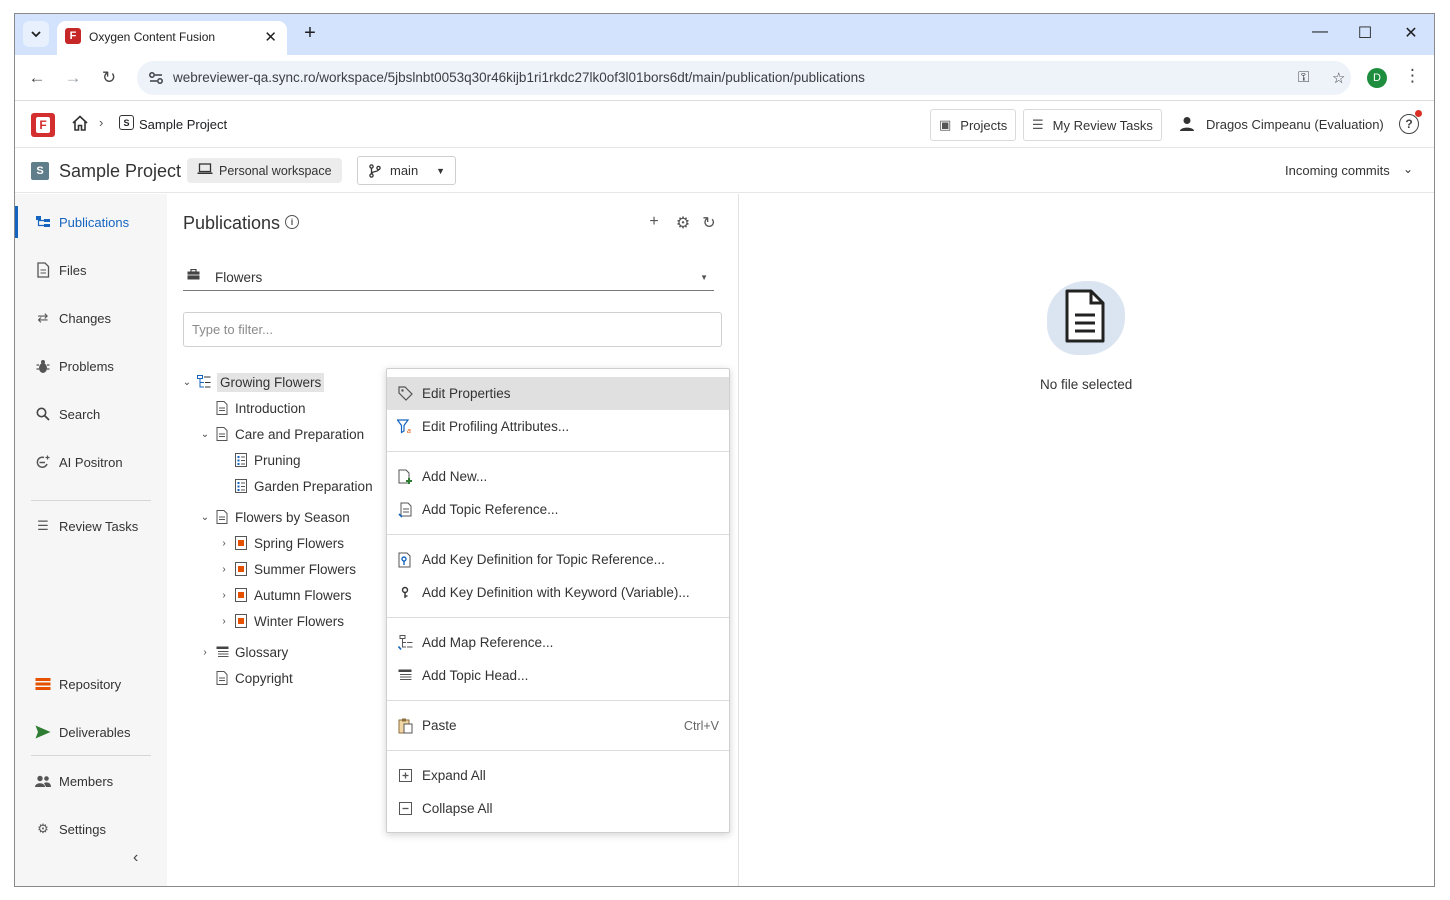 The image size is (1450, 900). I want to click on forward-icon: →, so click(73, 78).